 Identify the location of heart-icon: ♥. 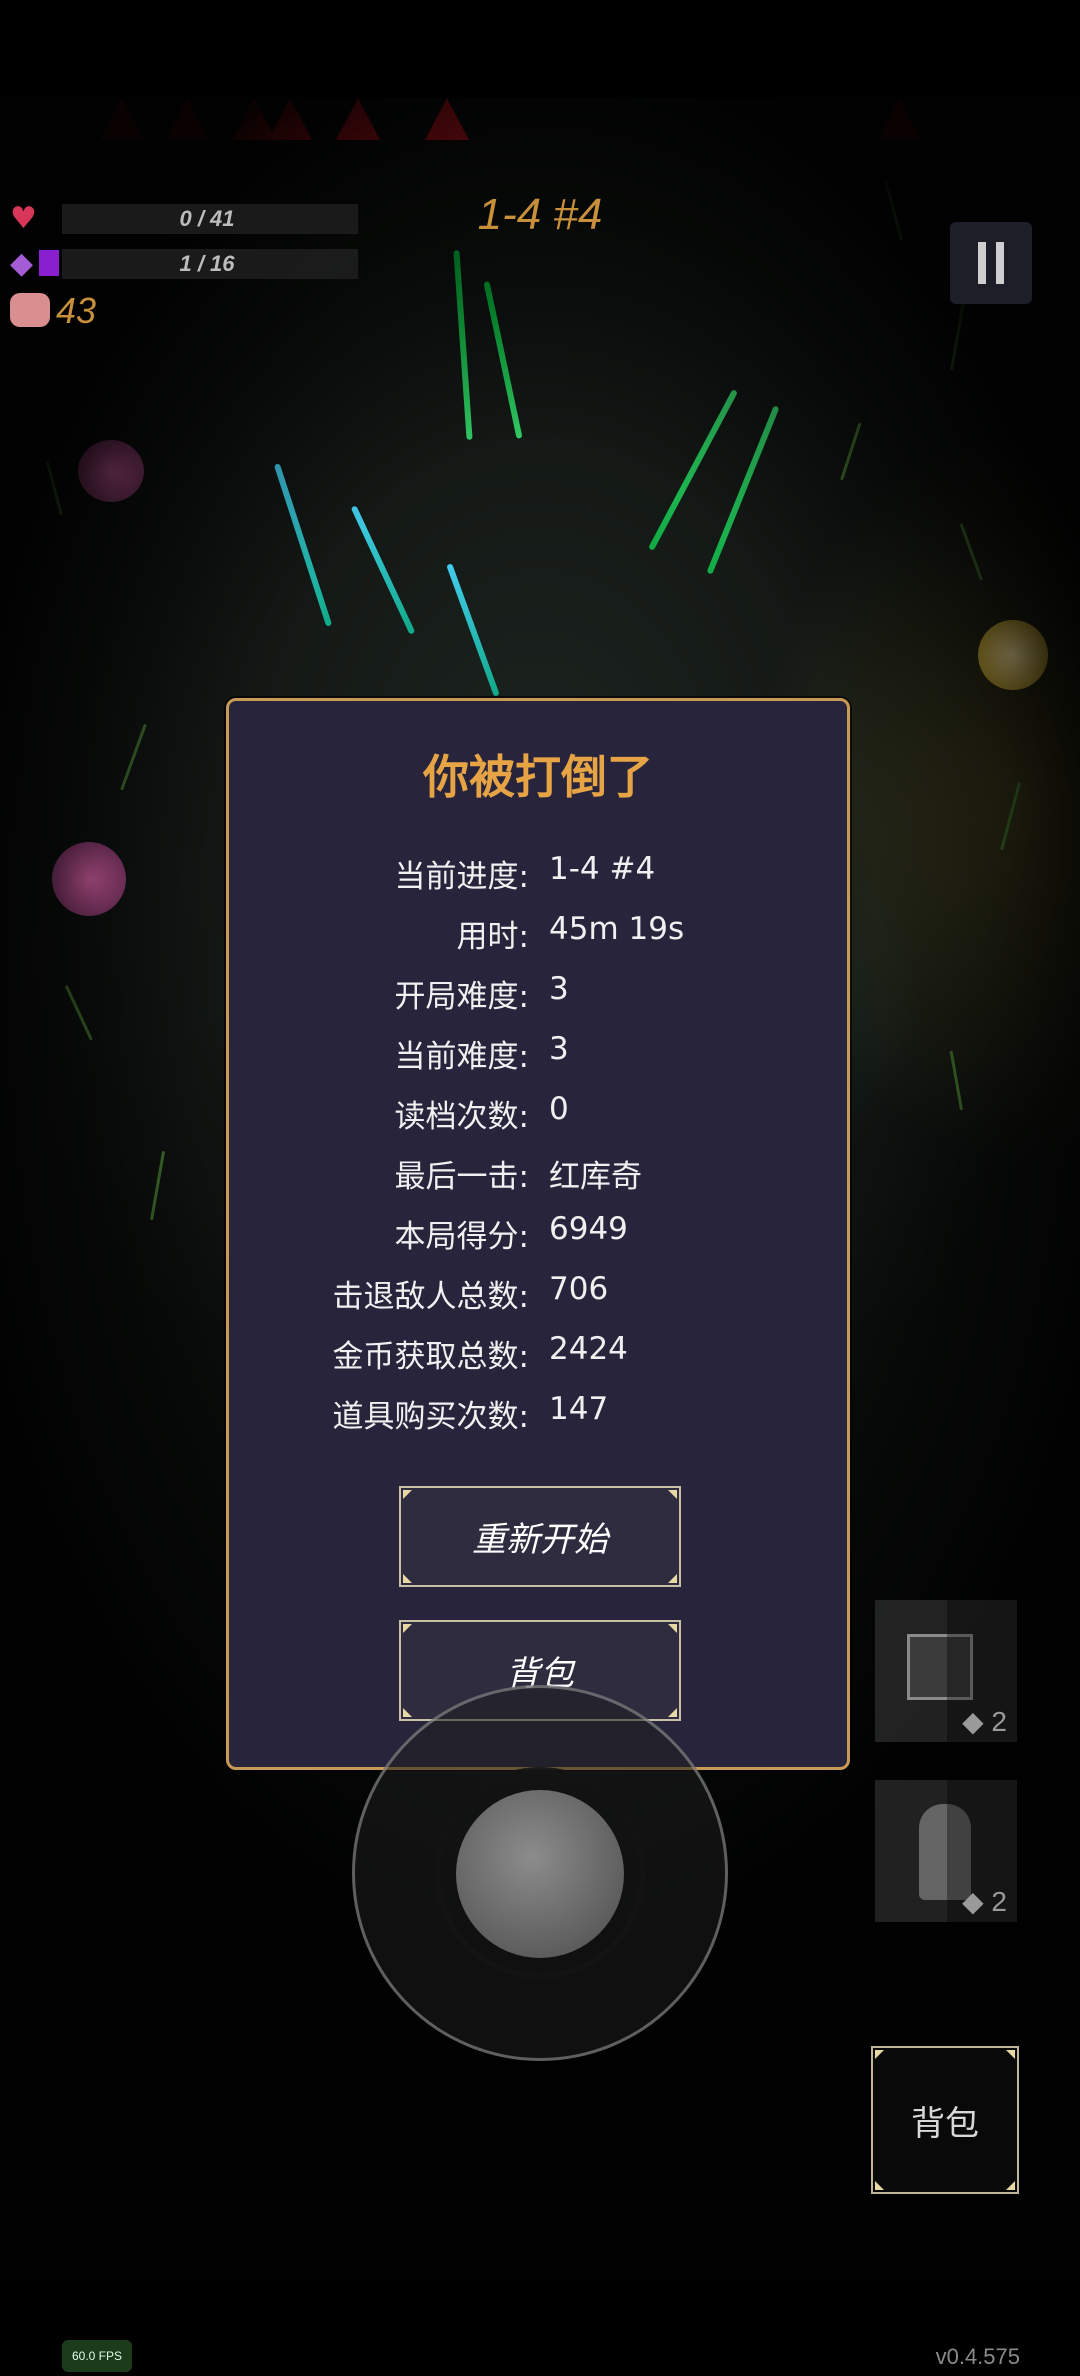
(23, 218).